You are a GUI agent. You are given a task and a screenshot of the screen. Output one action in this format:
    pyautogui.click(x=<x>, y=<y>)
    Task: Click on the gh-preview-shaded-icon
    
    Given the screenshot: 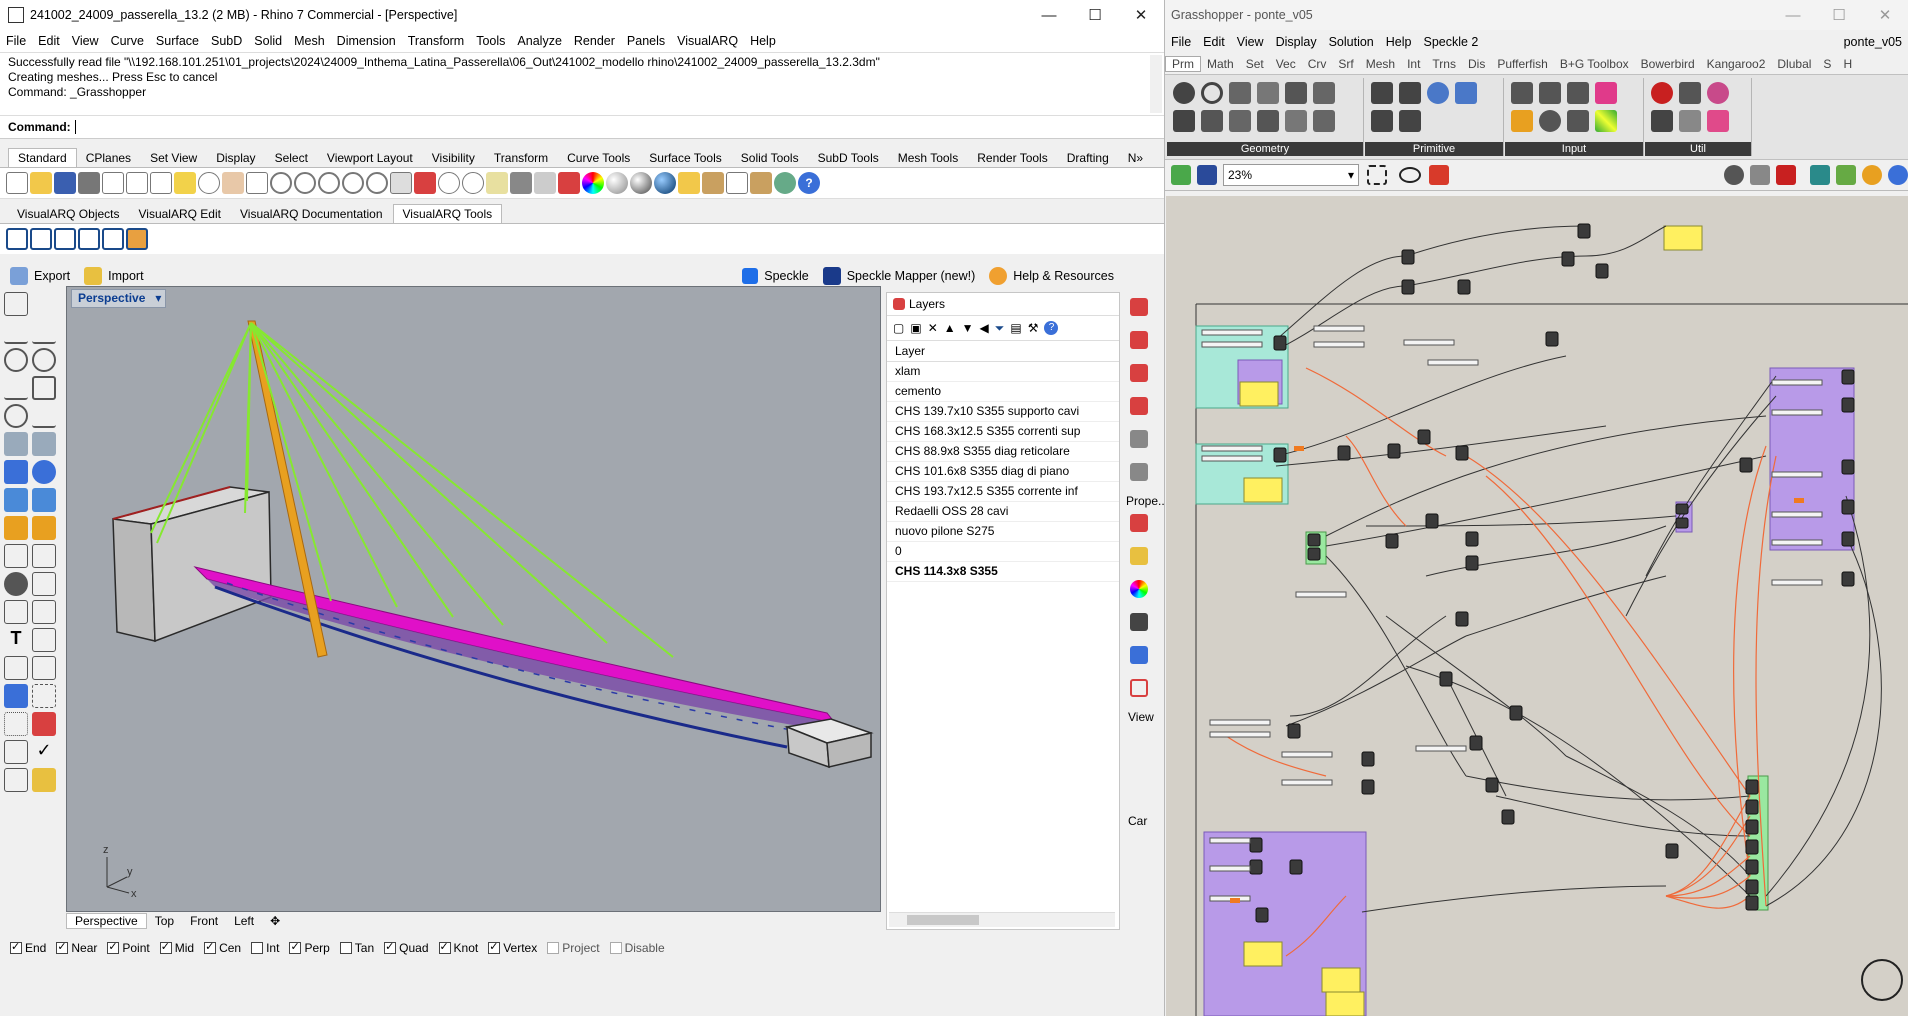 What is the action you would take?
    pyautogui.click(x=1734, y=175)
    